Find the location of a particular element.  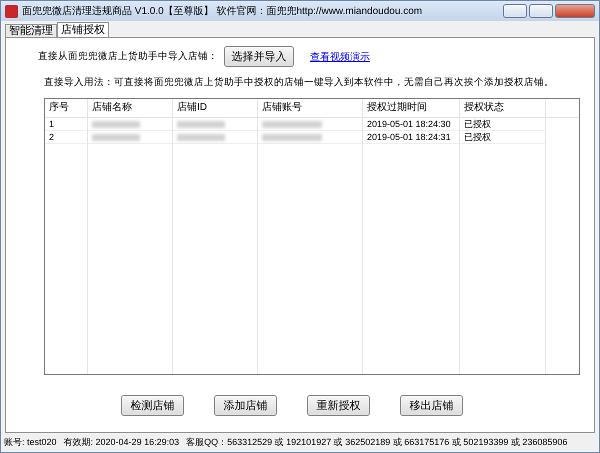

video-demo-link: 查看视频演示 is located at coordinates (340, 57).